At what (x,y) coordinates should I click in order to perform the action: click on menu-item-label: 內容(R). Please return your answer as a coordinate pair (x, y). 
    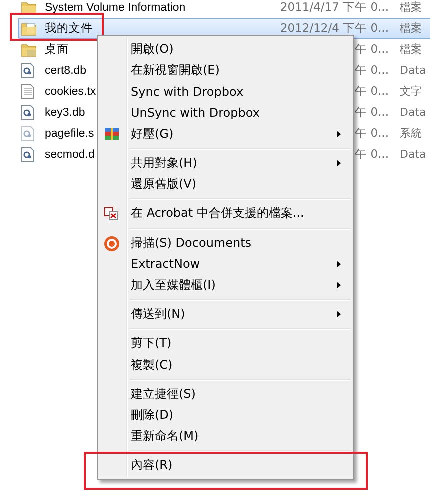
    Looking at the image, I should click on (152, 465).